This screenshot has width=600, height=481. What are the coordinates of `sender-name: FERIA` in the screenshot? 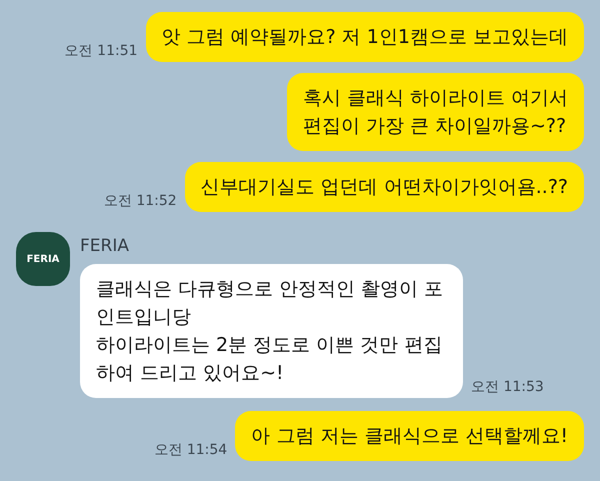 It's located at (105, 246).